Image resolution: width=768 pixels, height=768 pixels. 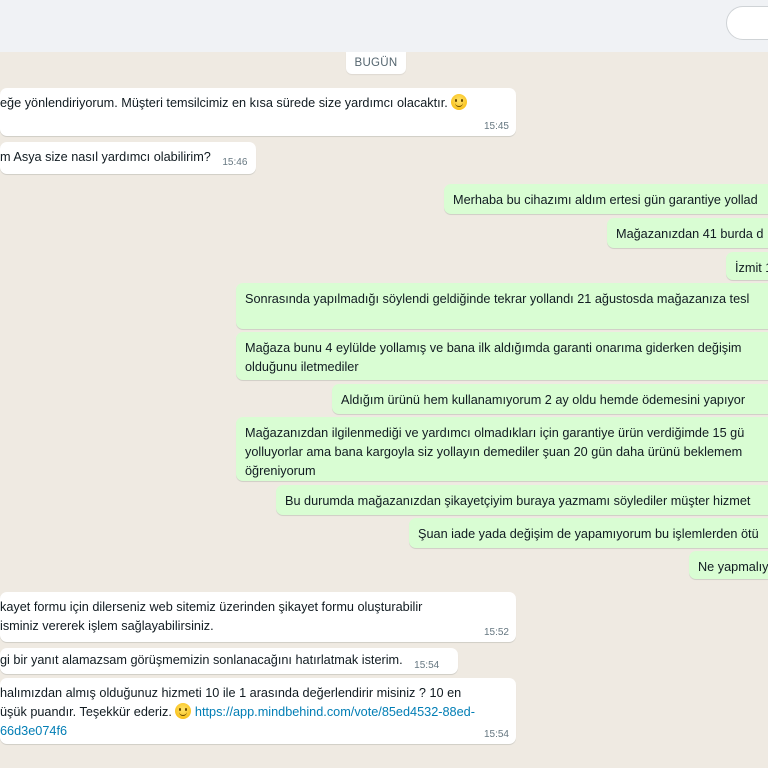 What do you see at coordinates (747, 23) in the screenshot?
I see `header-action-button` at bounding box center [747, 23].